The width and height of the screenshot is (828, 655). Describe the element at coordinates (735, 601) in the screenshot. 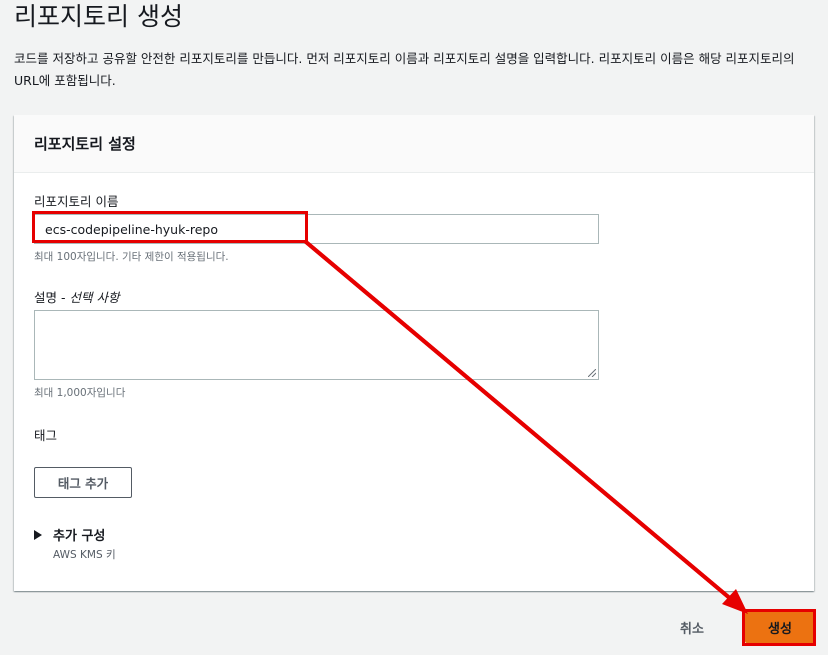

I see `arrowhead-icon` at that location.